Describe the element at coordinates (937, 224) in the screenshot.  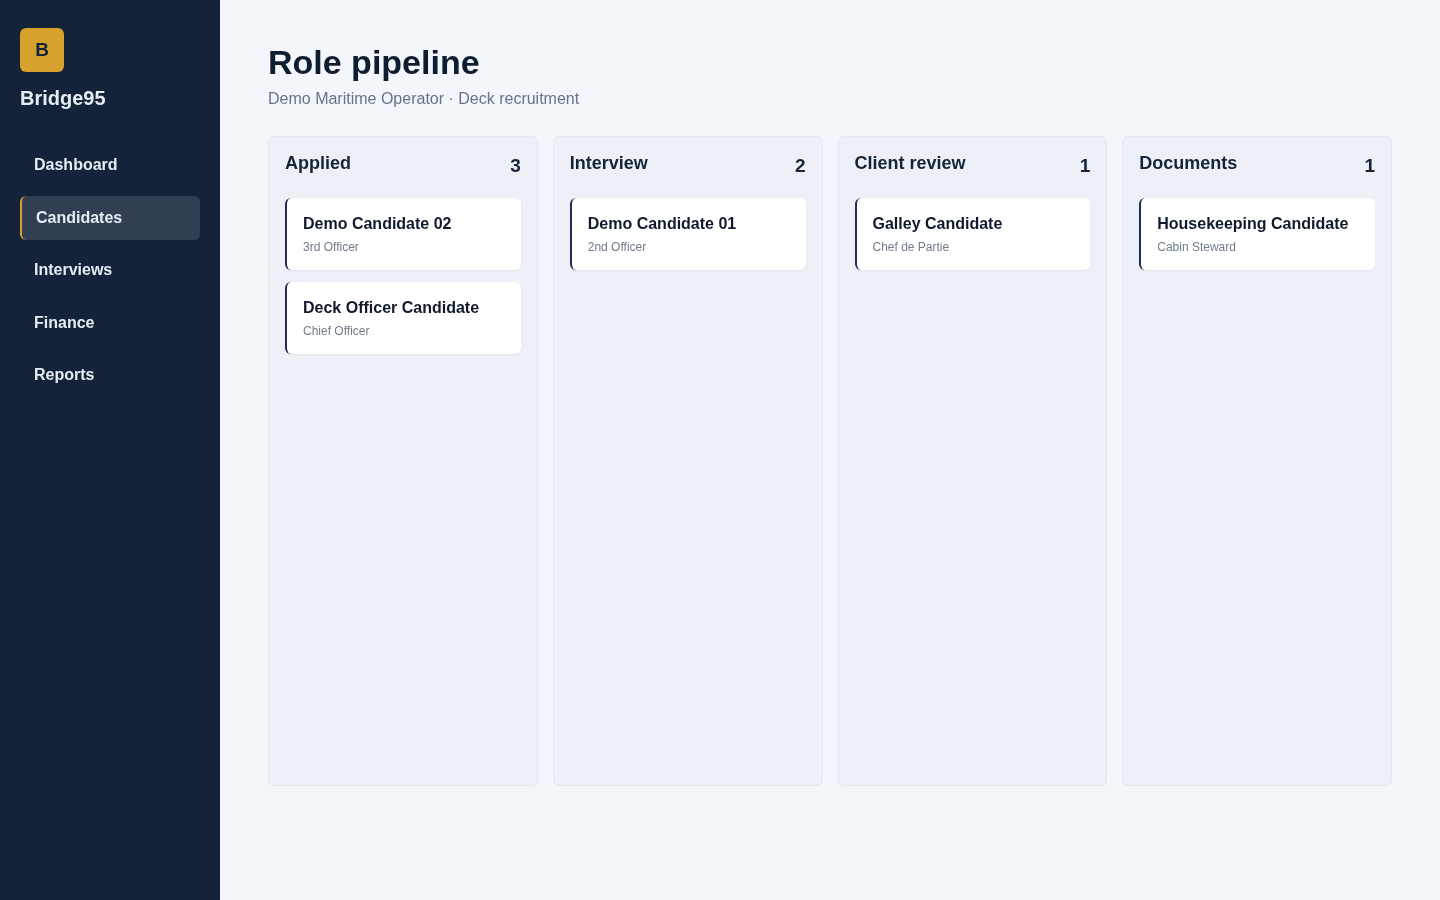
I see `candidate-name: Galley Candidate` at that location.